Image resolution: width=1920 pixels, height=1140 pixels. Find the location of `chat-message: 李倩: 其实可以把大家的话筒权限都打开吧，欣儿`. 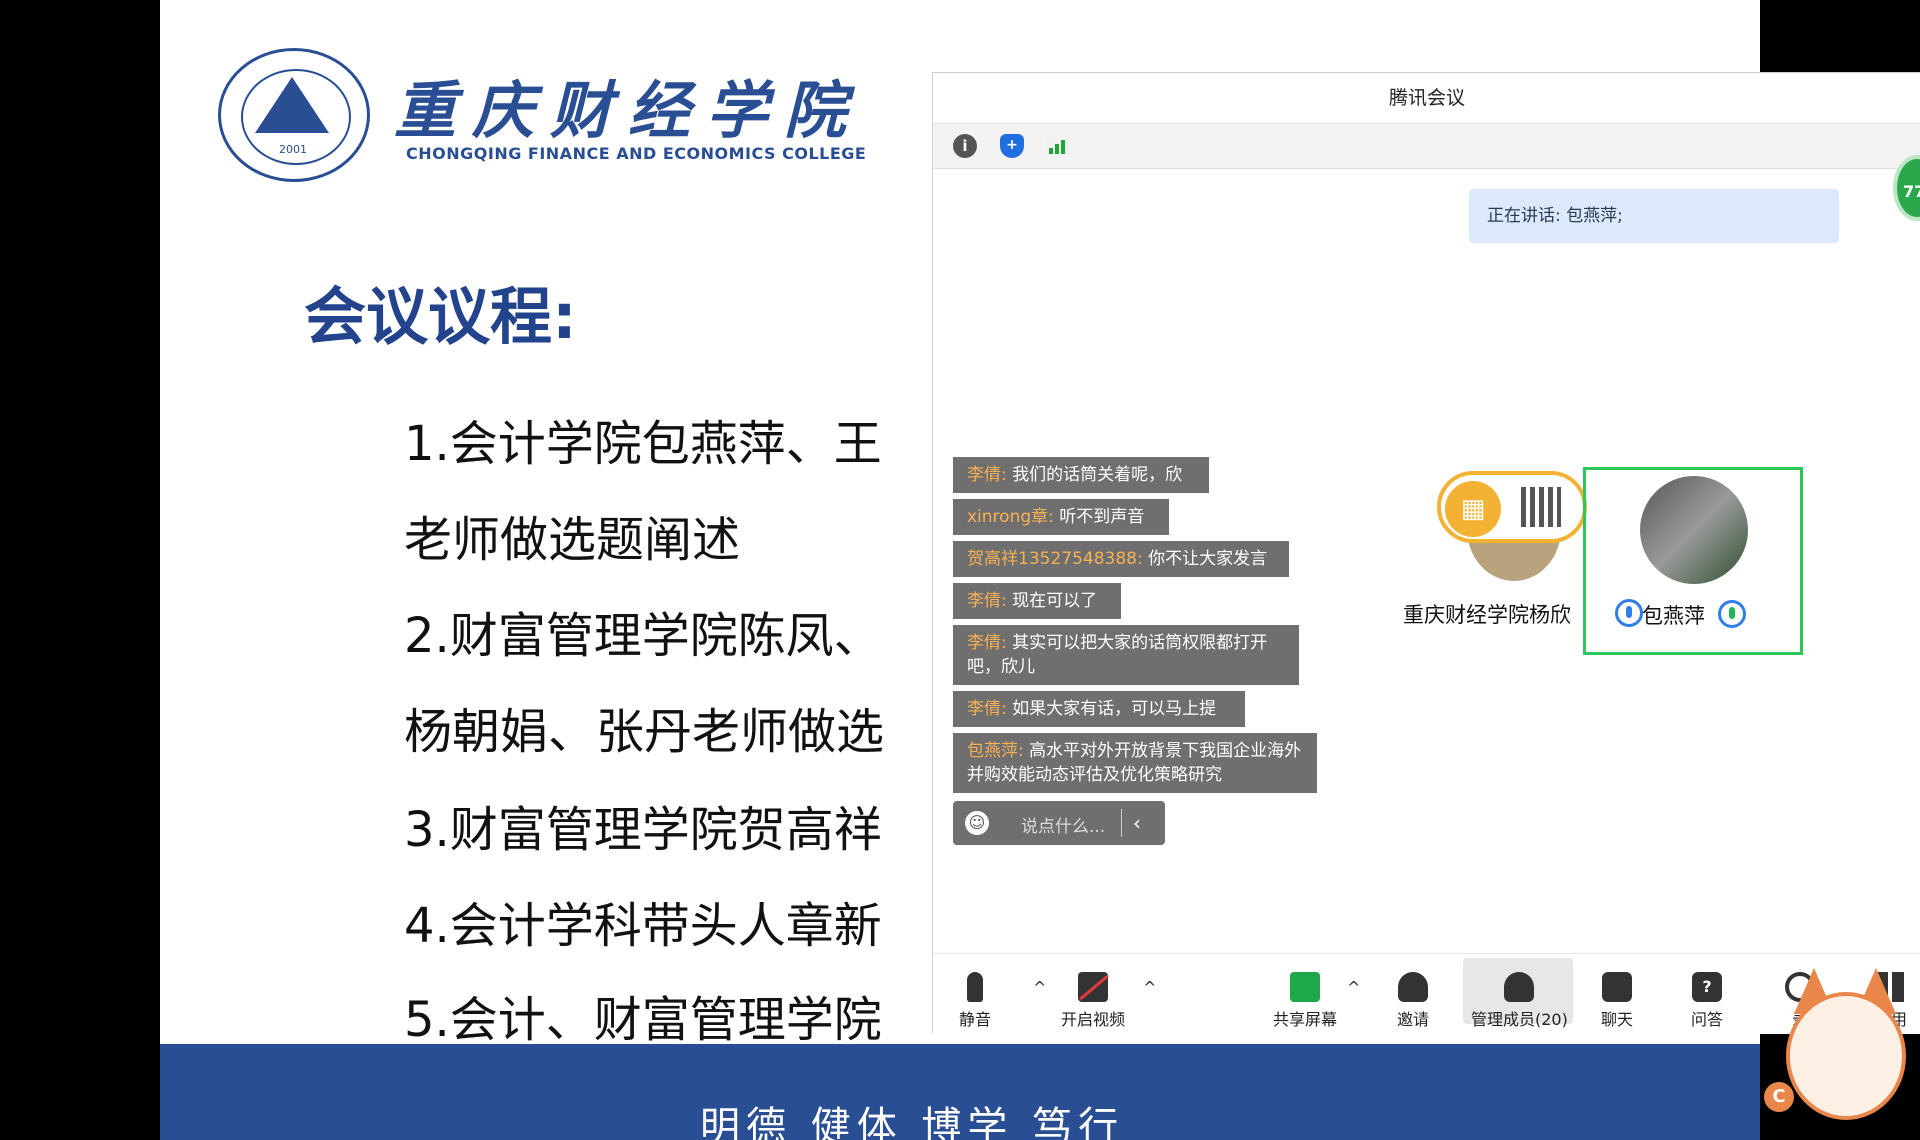

chat-message: 李倩: 其实可以把大家的话筒权限都打开吧，欣儿 is located at coordinates (1126, 655).